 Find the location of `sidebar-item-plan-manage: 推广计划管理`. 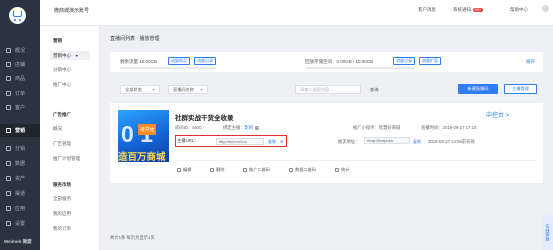

sidebar-item-plan-manage: 推广计划管理 is located at coordinates (66, 159).